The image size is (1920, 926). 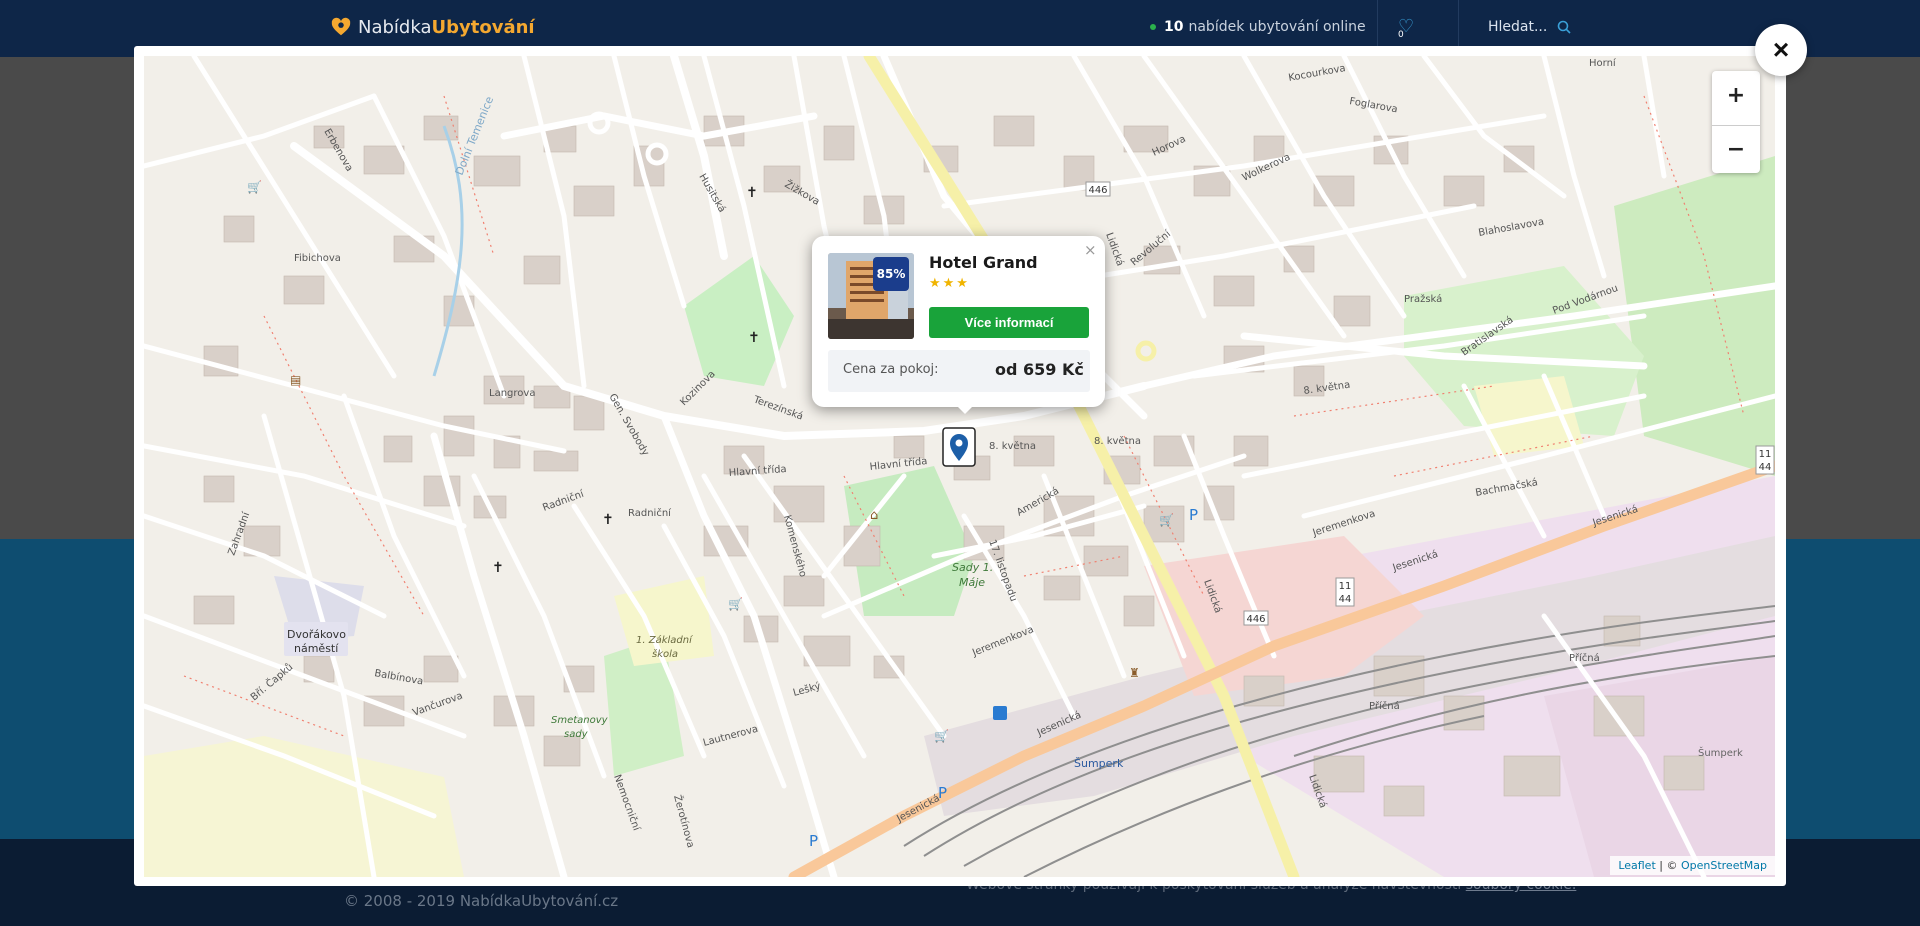 What do you see at coordinates (1174, 27) in the screenshot?
I see `offers-count: 10` at bounding box center [1174, 27].